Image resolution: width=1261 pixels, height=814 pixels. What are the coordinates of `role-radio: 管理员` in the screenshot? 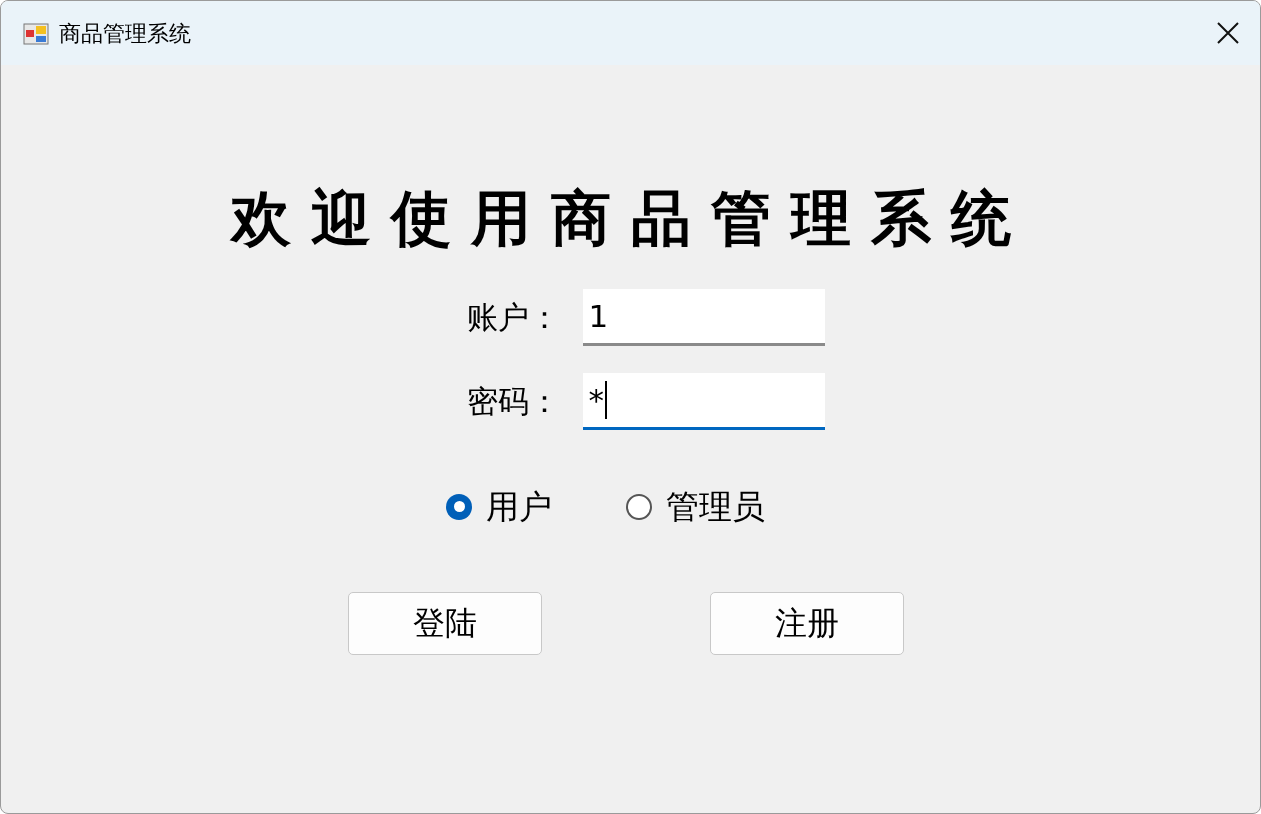 It's located at (695, 507).